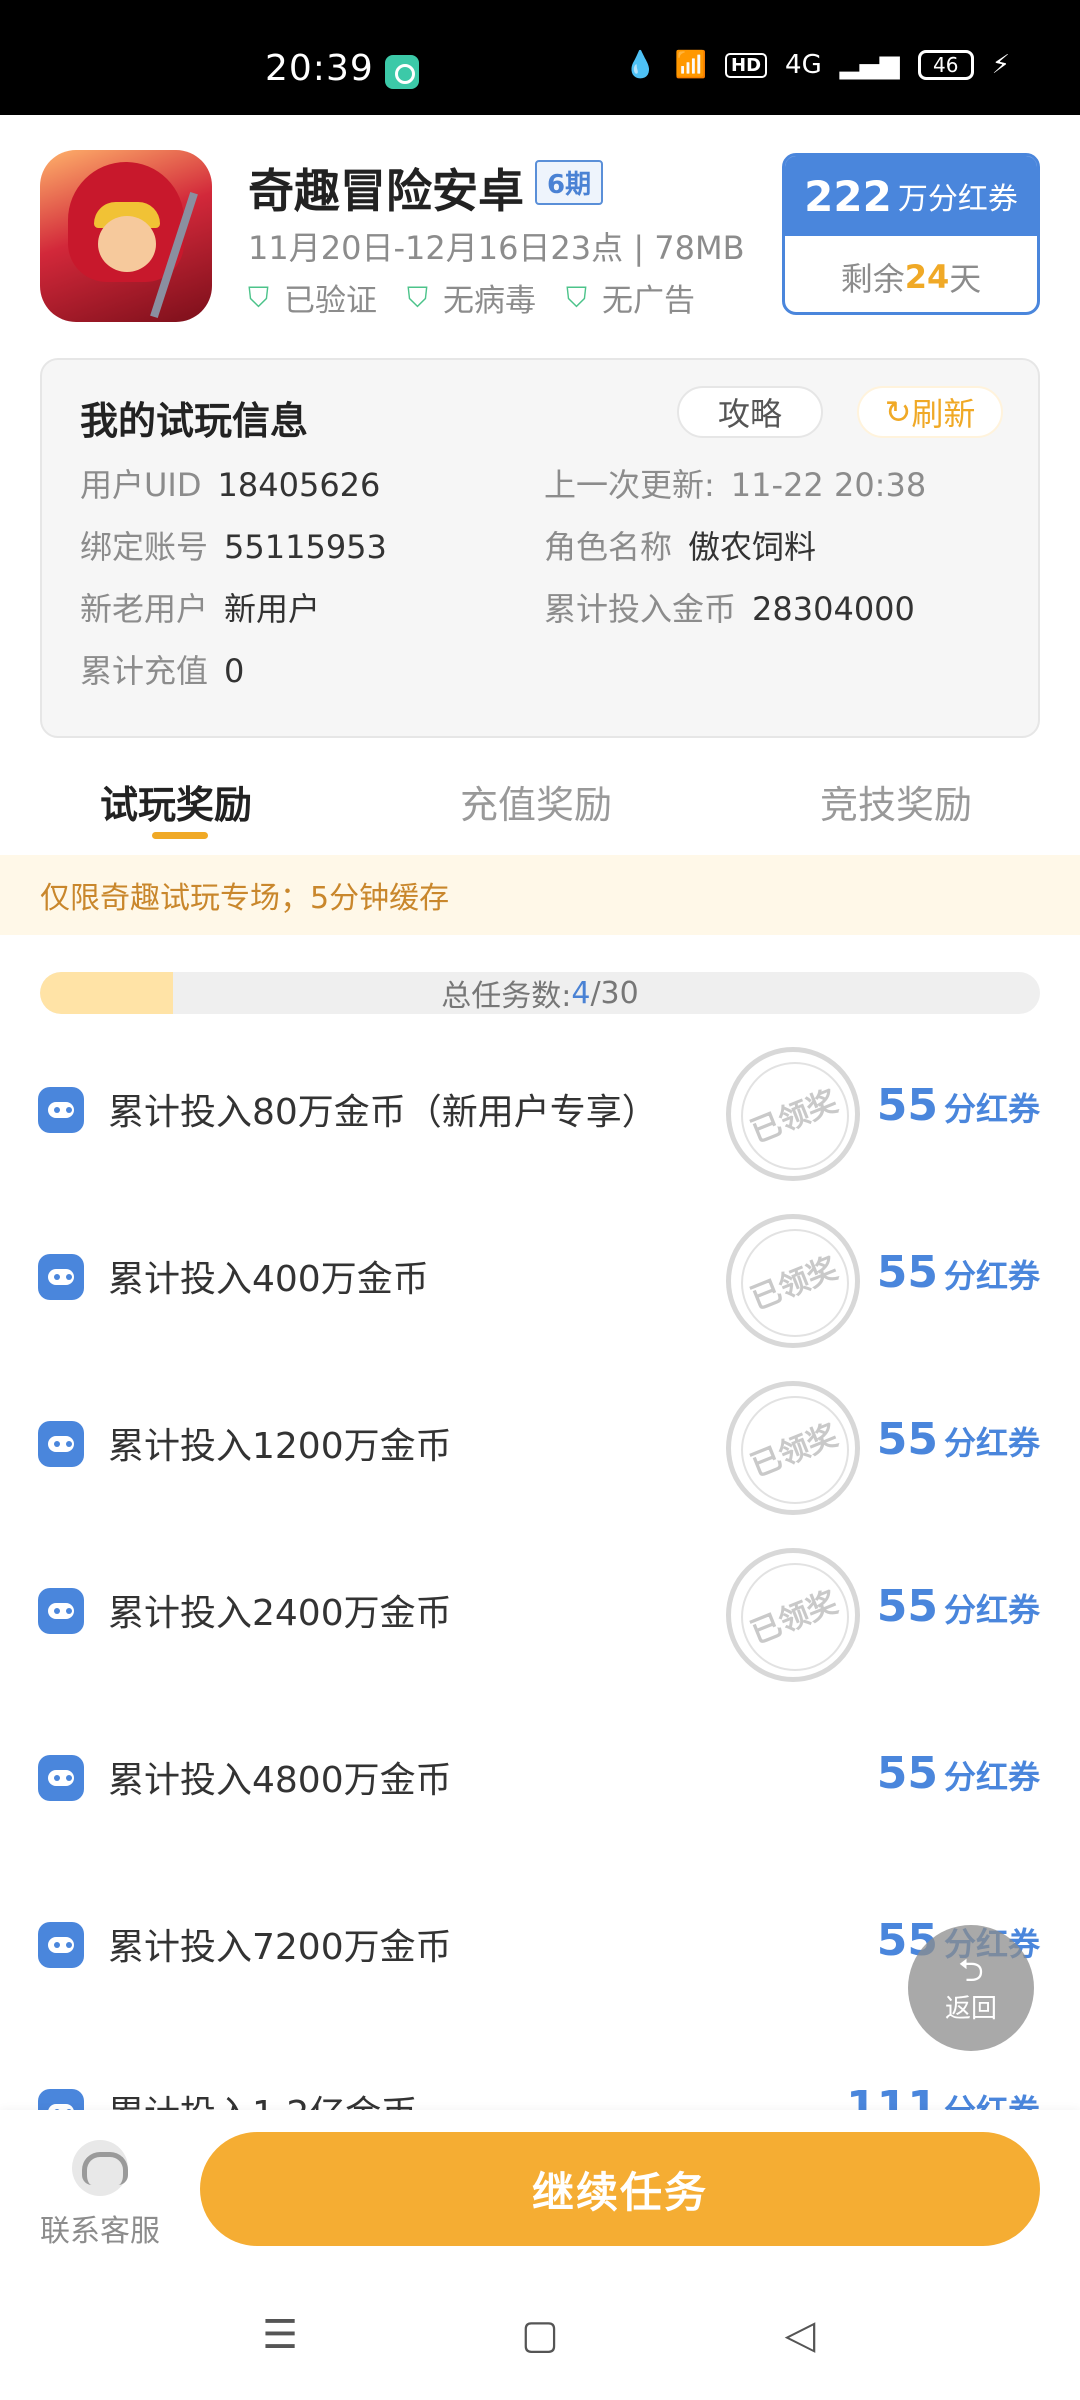  Describe the element at coordinates (262, 2097) in the screenshot. I see `task-label: 累计投入1.2亿金币` at that location.